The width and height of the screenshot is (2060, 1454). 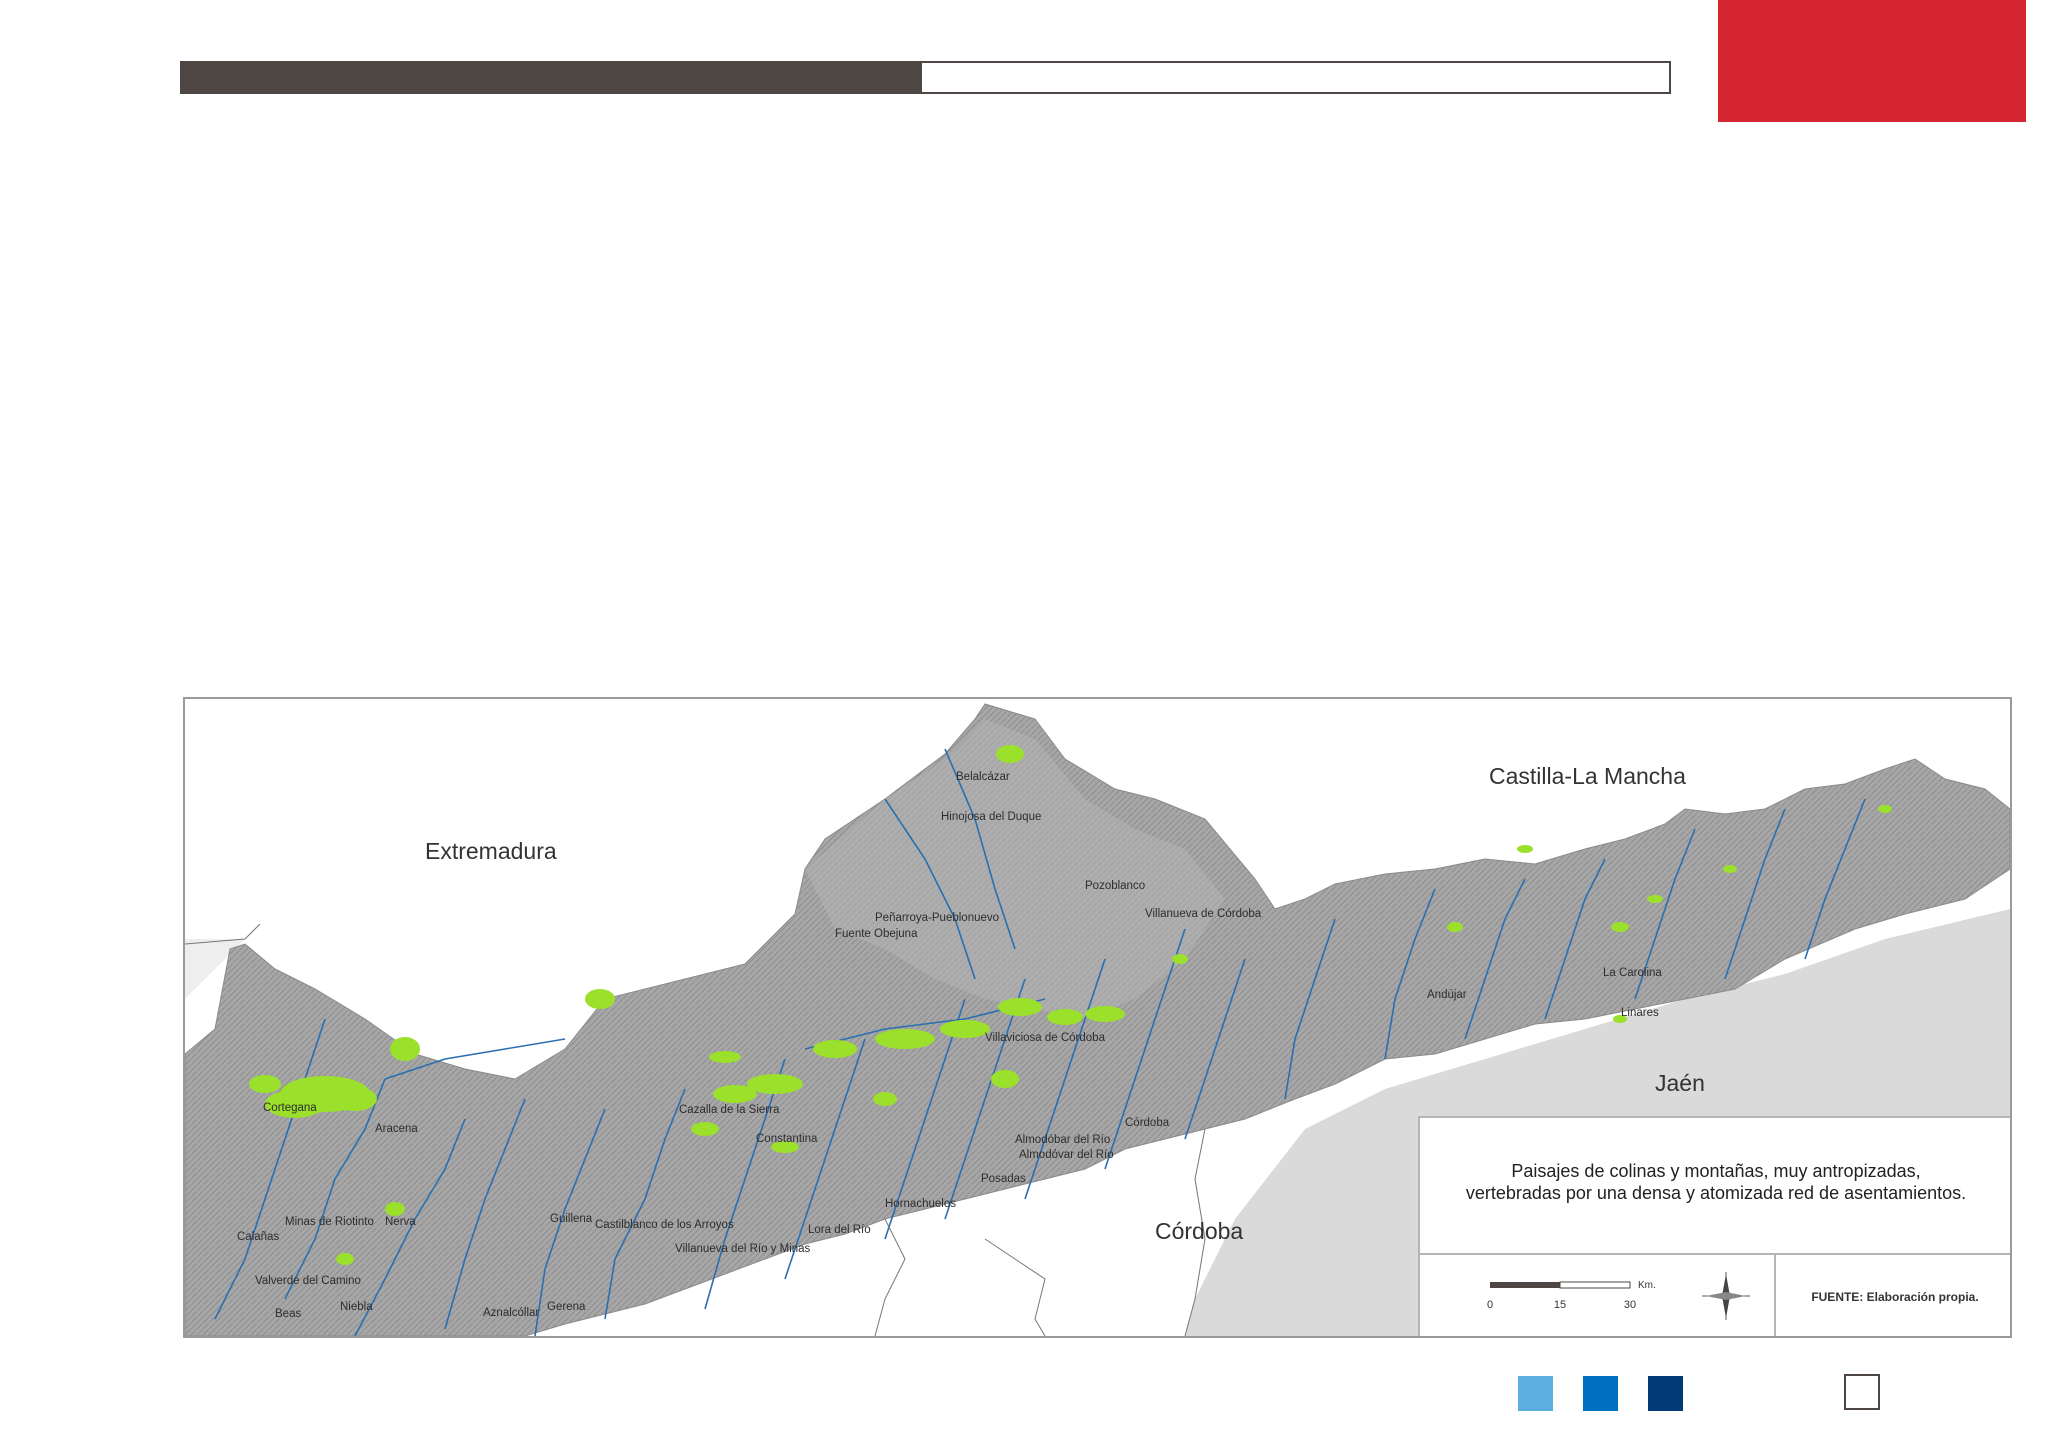 What do you see at coordinates (552, 77) in the screenshot?
I see `progress-fill` at bounding box center [552, 77].